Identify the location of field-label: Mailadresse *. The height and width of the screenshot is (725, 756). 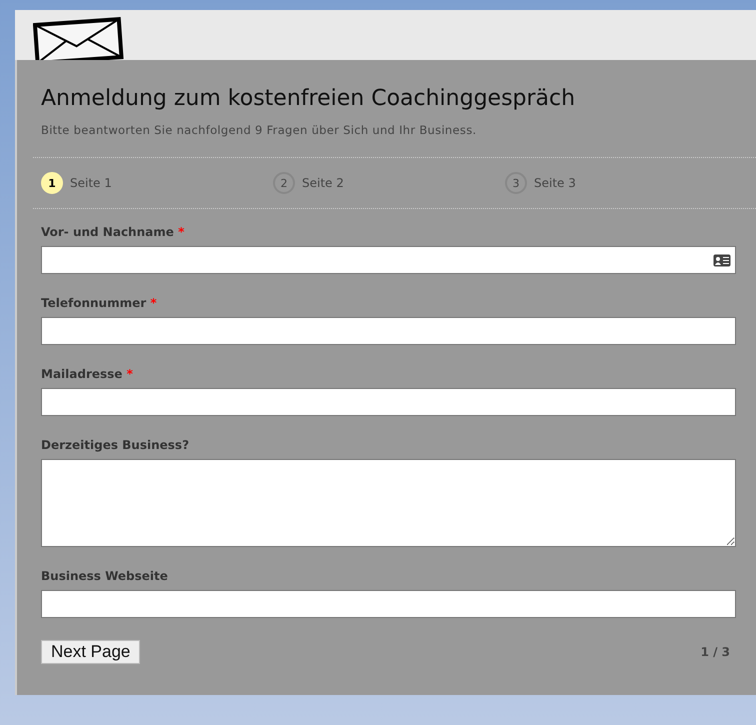
(87, 374).